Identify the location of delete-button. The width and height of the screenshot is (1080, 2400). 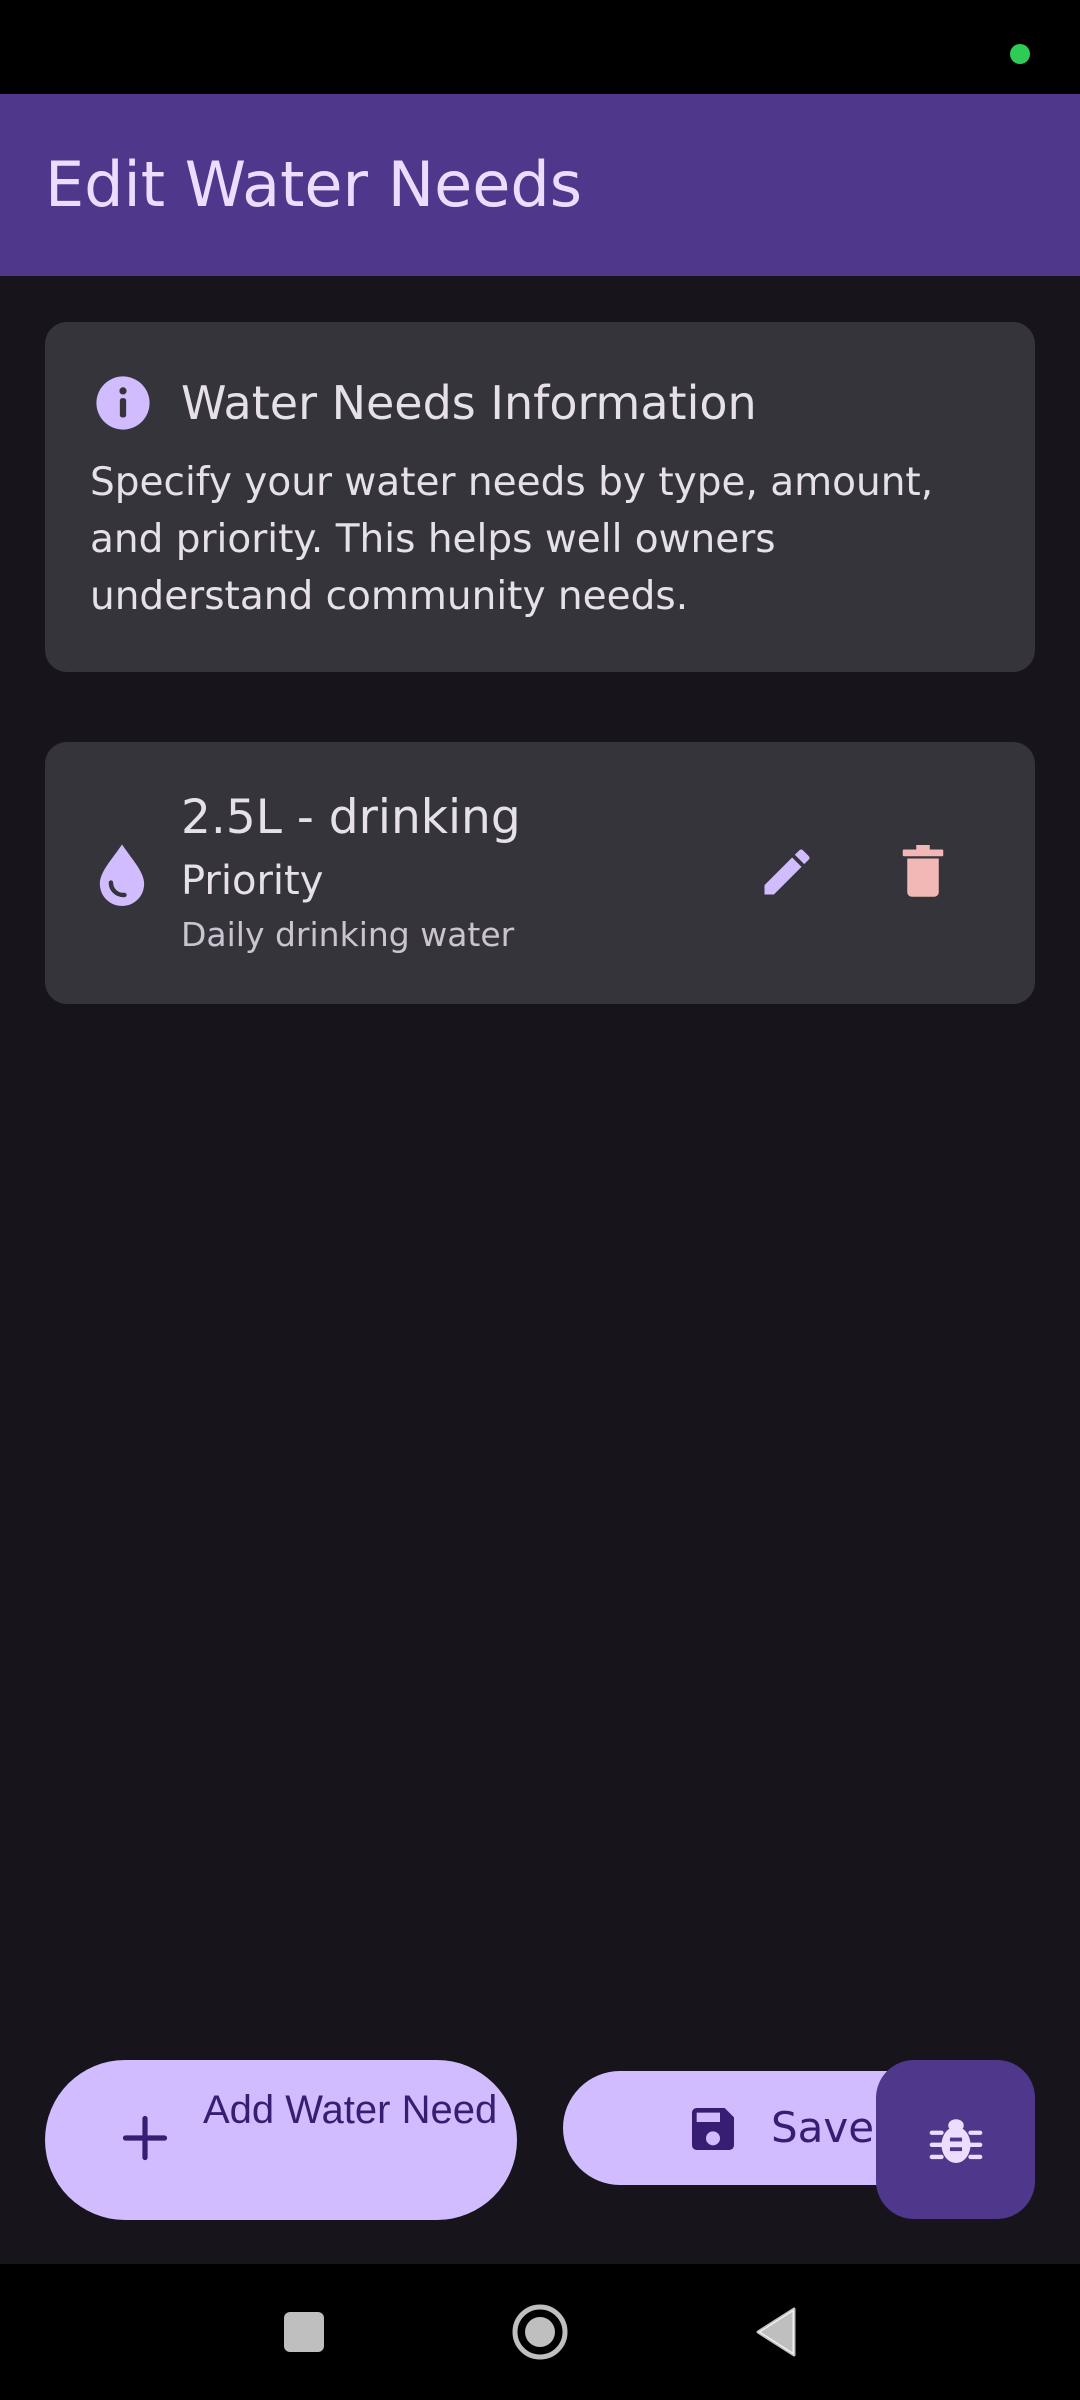
(923, 872).